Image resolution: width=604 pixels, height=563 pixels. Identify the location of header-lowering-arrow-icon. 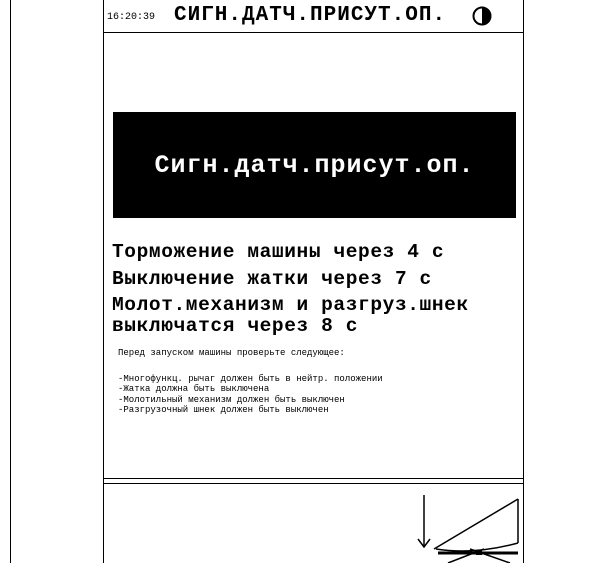
(468, 529).